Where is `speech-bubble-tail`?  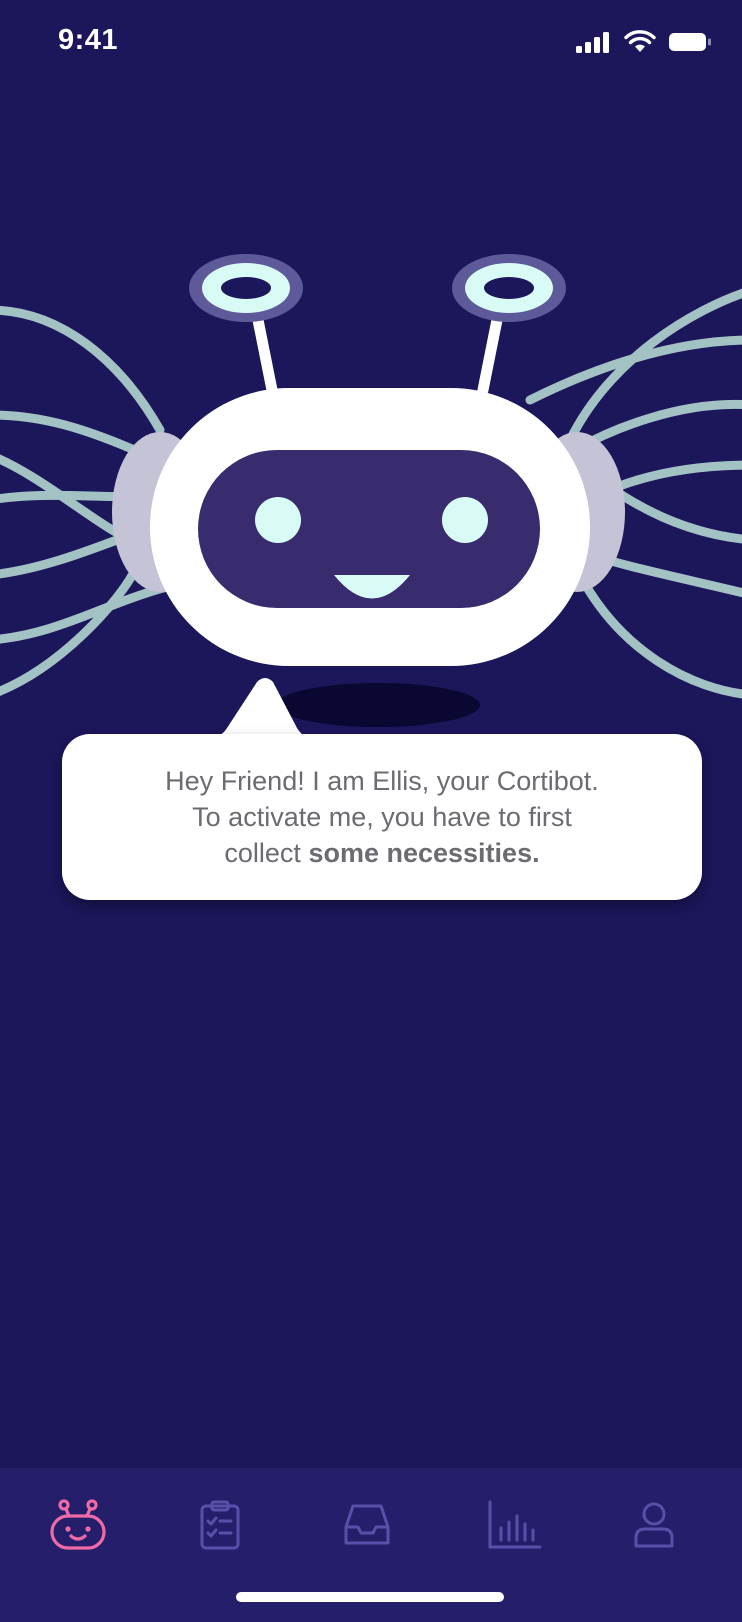
speech-bubble-tail is located at coordinates (260, 709).